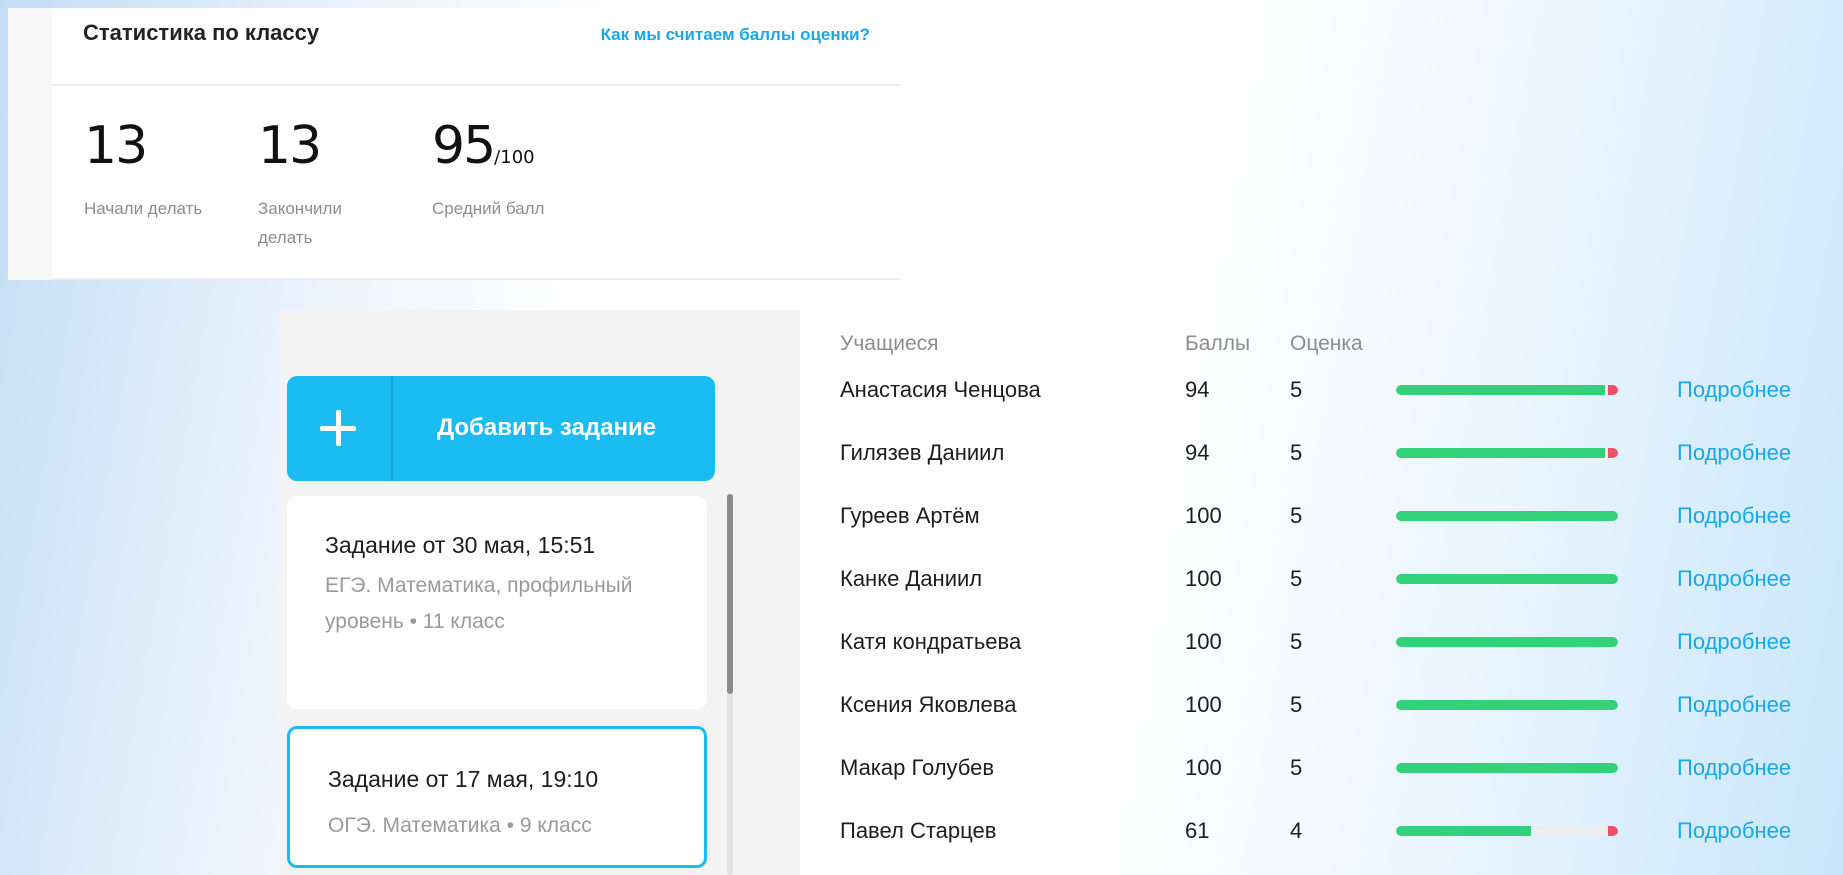  Describe the element at coordinates (116, 146) in the screenshot. I see `stat-started-value: 13` at that location.